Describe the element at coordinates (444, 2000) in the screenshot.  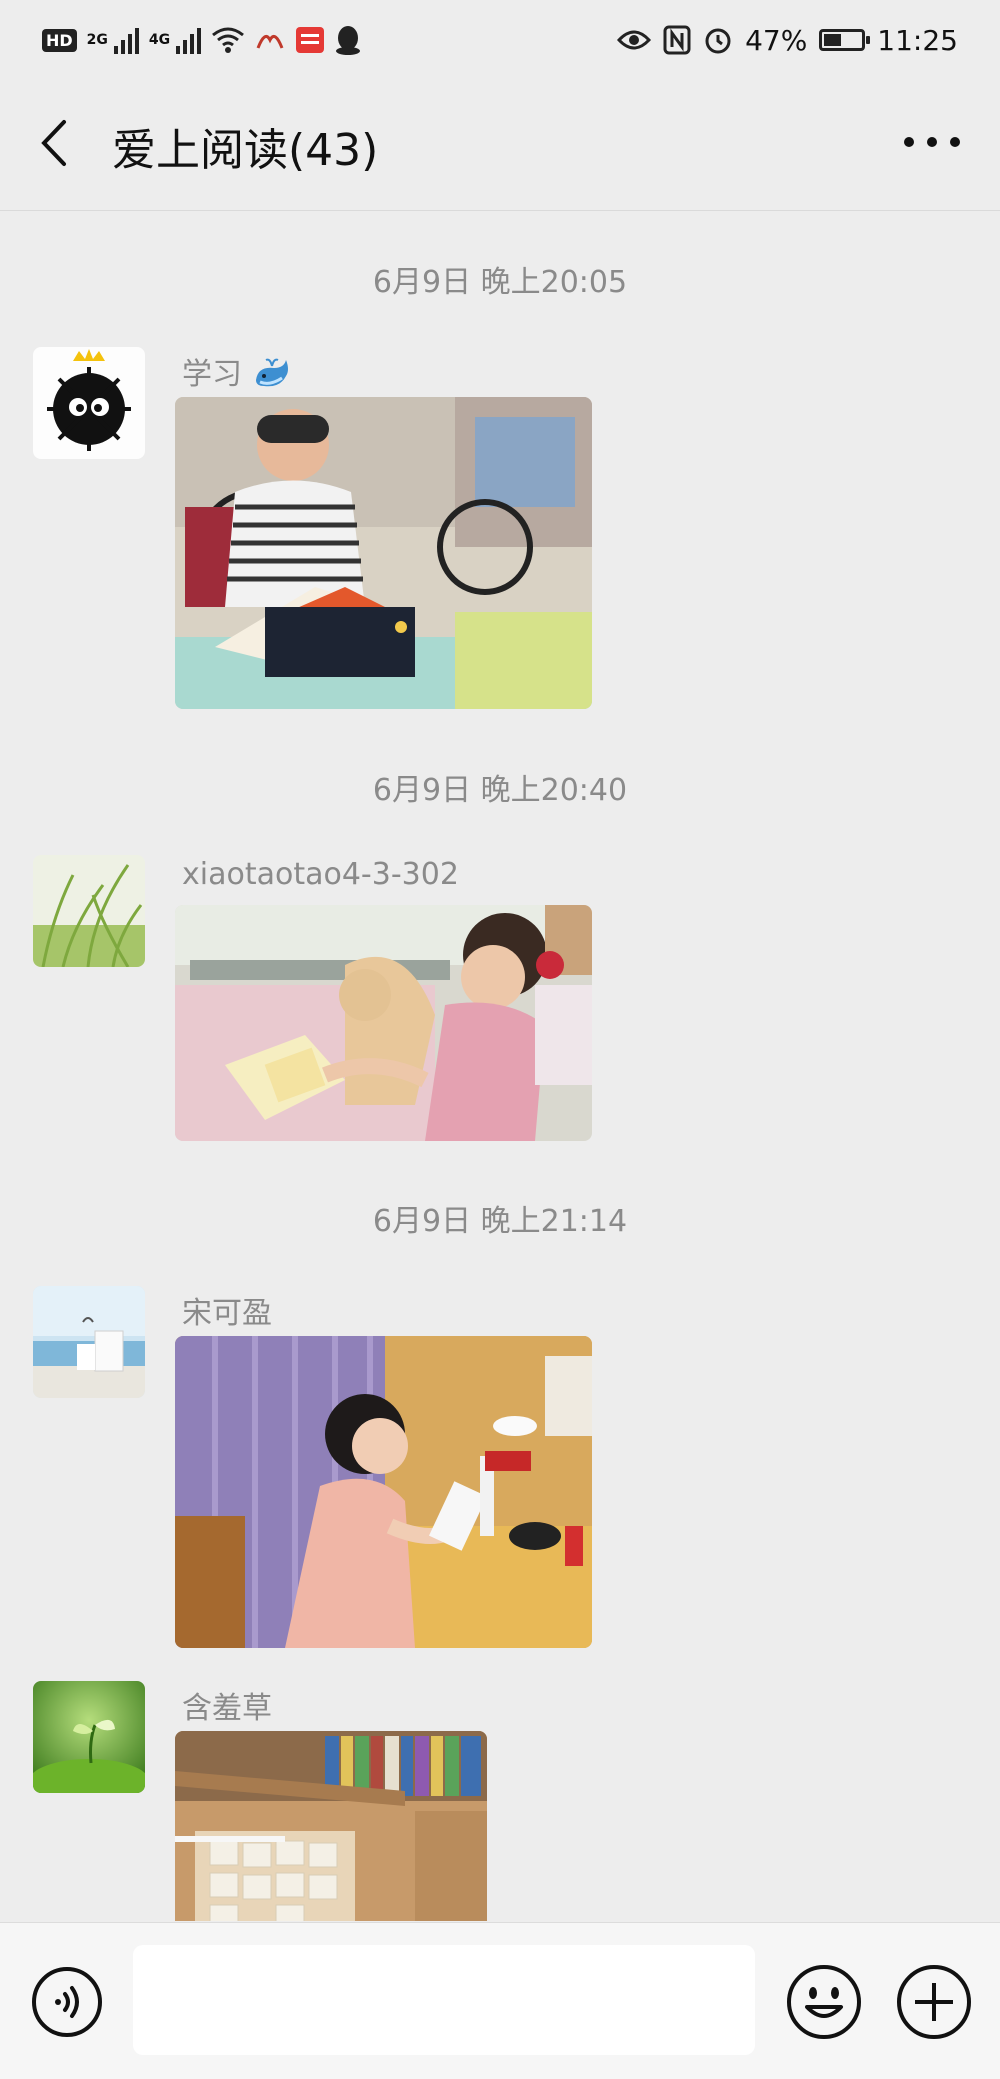
I see `message-input` at that location.